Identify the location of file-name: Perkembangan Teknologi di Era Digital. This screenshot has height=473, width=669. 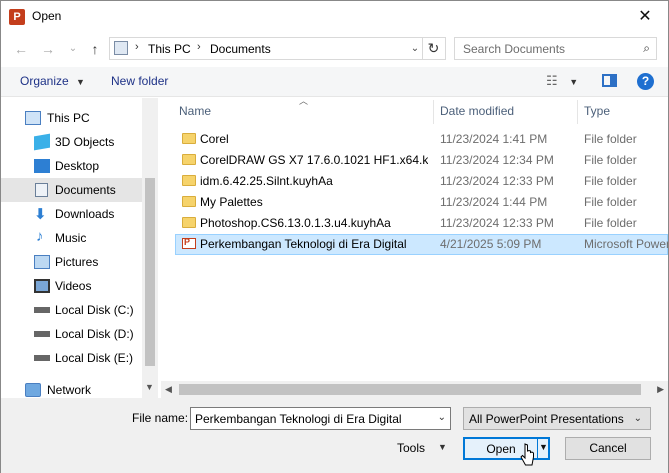
(303, 244).